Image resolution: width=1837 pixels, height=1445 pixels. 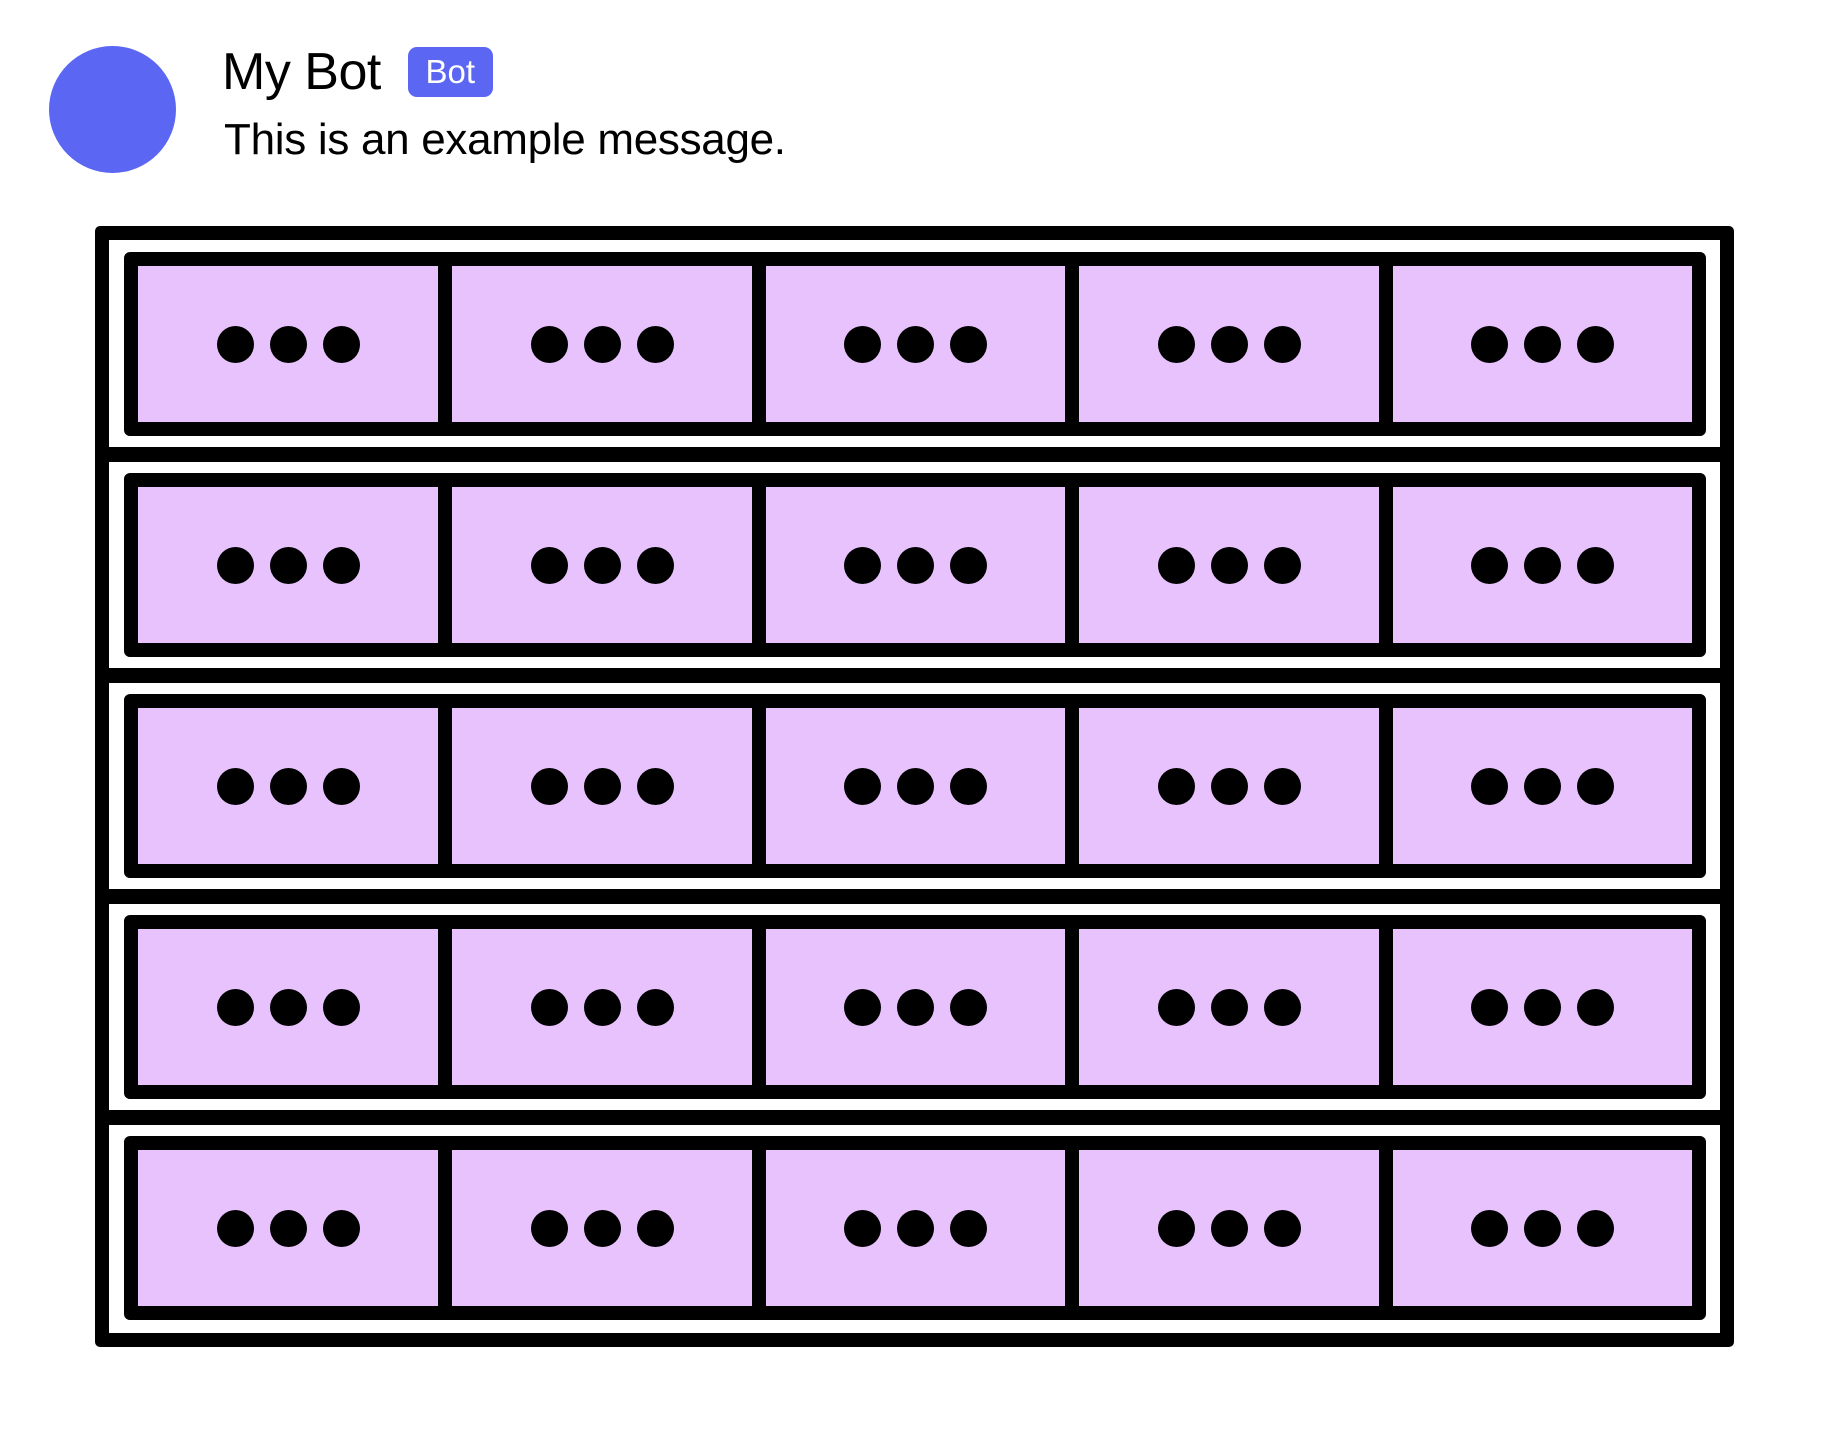 I want to click on author-name: My Bot, so click(x=301, y=72).